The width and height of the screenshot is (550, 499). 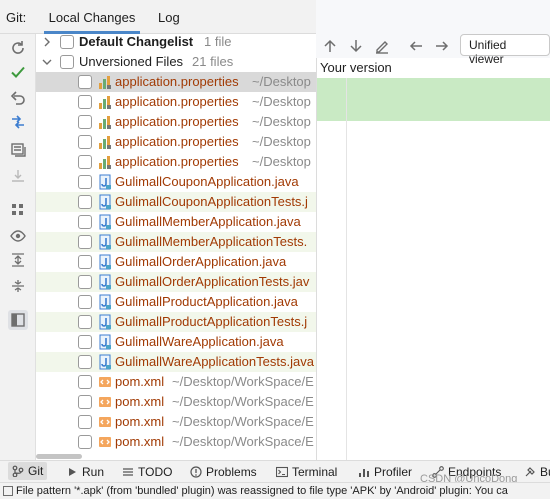 I want to click on changelist-unversioned: Unversioned Files 21 files, so click(x=176, y=62).